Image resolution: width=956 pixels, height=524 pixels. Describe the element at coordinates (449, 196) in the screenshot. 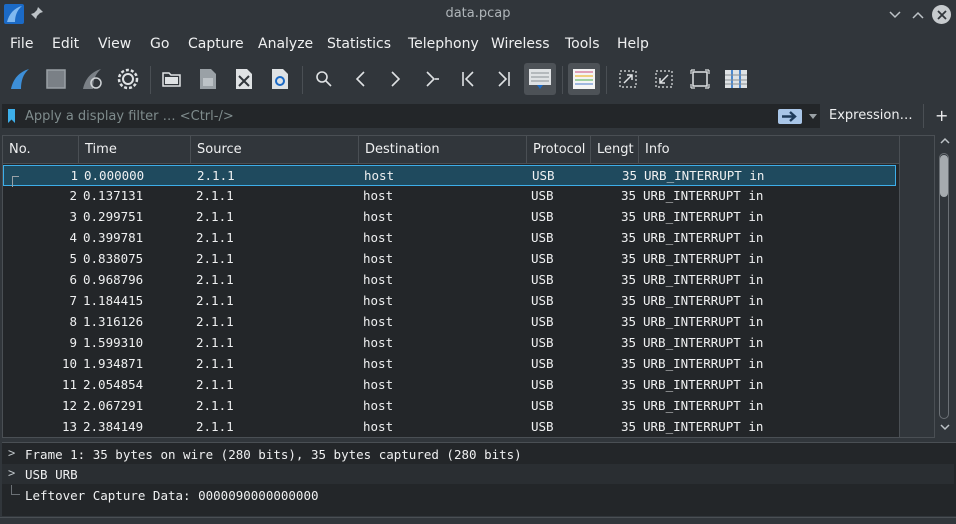

I see `table-row: 2 0.137131 2.1.1 host USB 35 URB_INTERRUPT in` at that location.